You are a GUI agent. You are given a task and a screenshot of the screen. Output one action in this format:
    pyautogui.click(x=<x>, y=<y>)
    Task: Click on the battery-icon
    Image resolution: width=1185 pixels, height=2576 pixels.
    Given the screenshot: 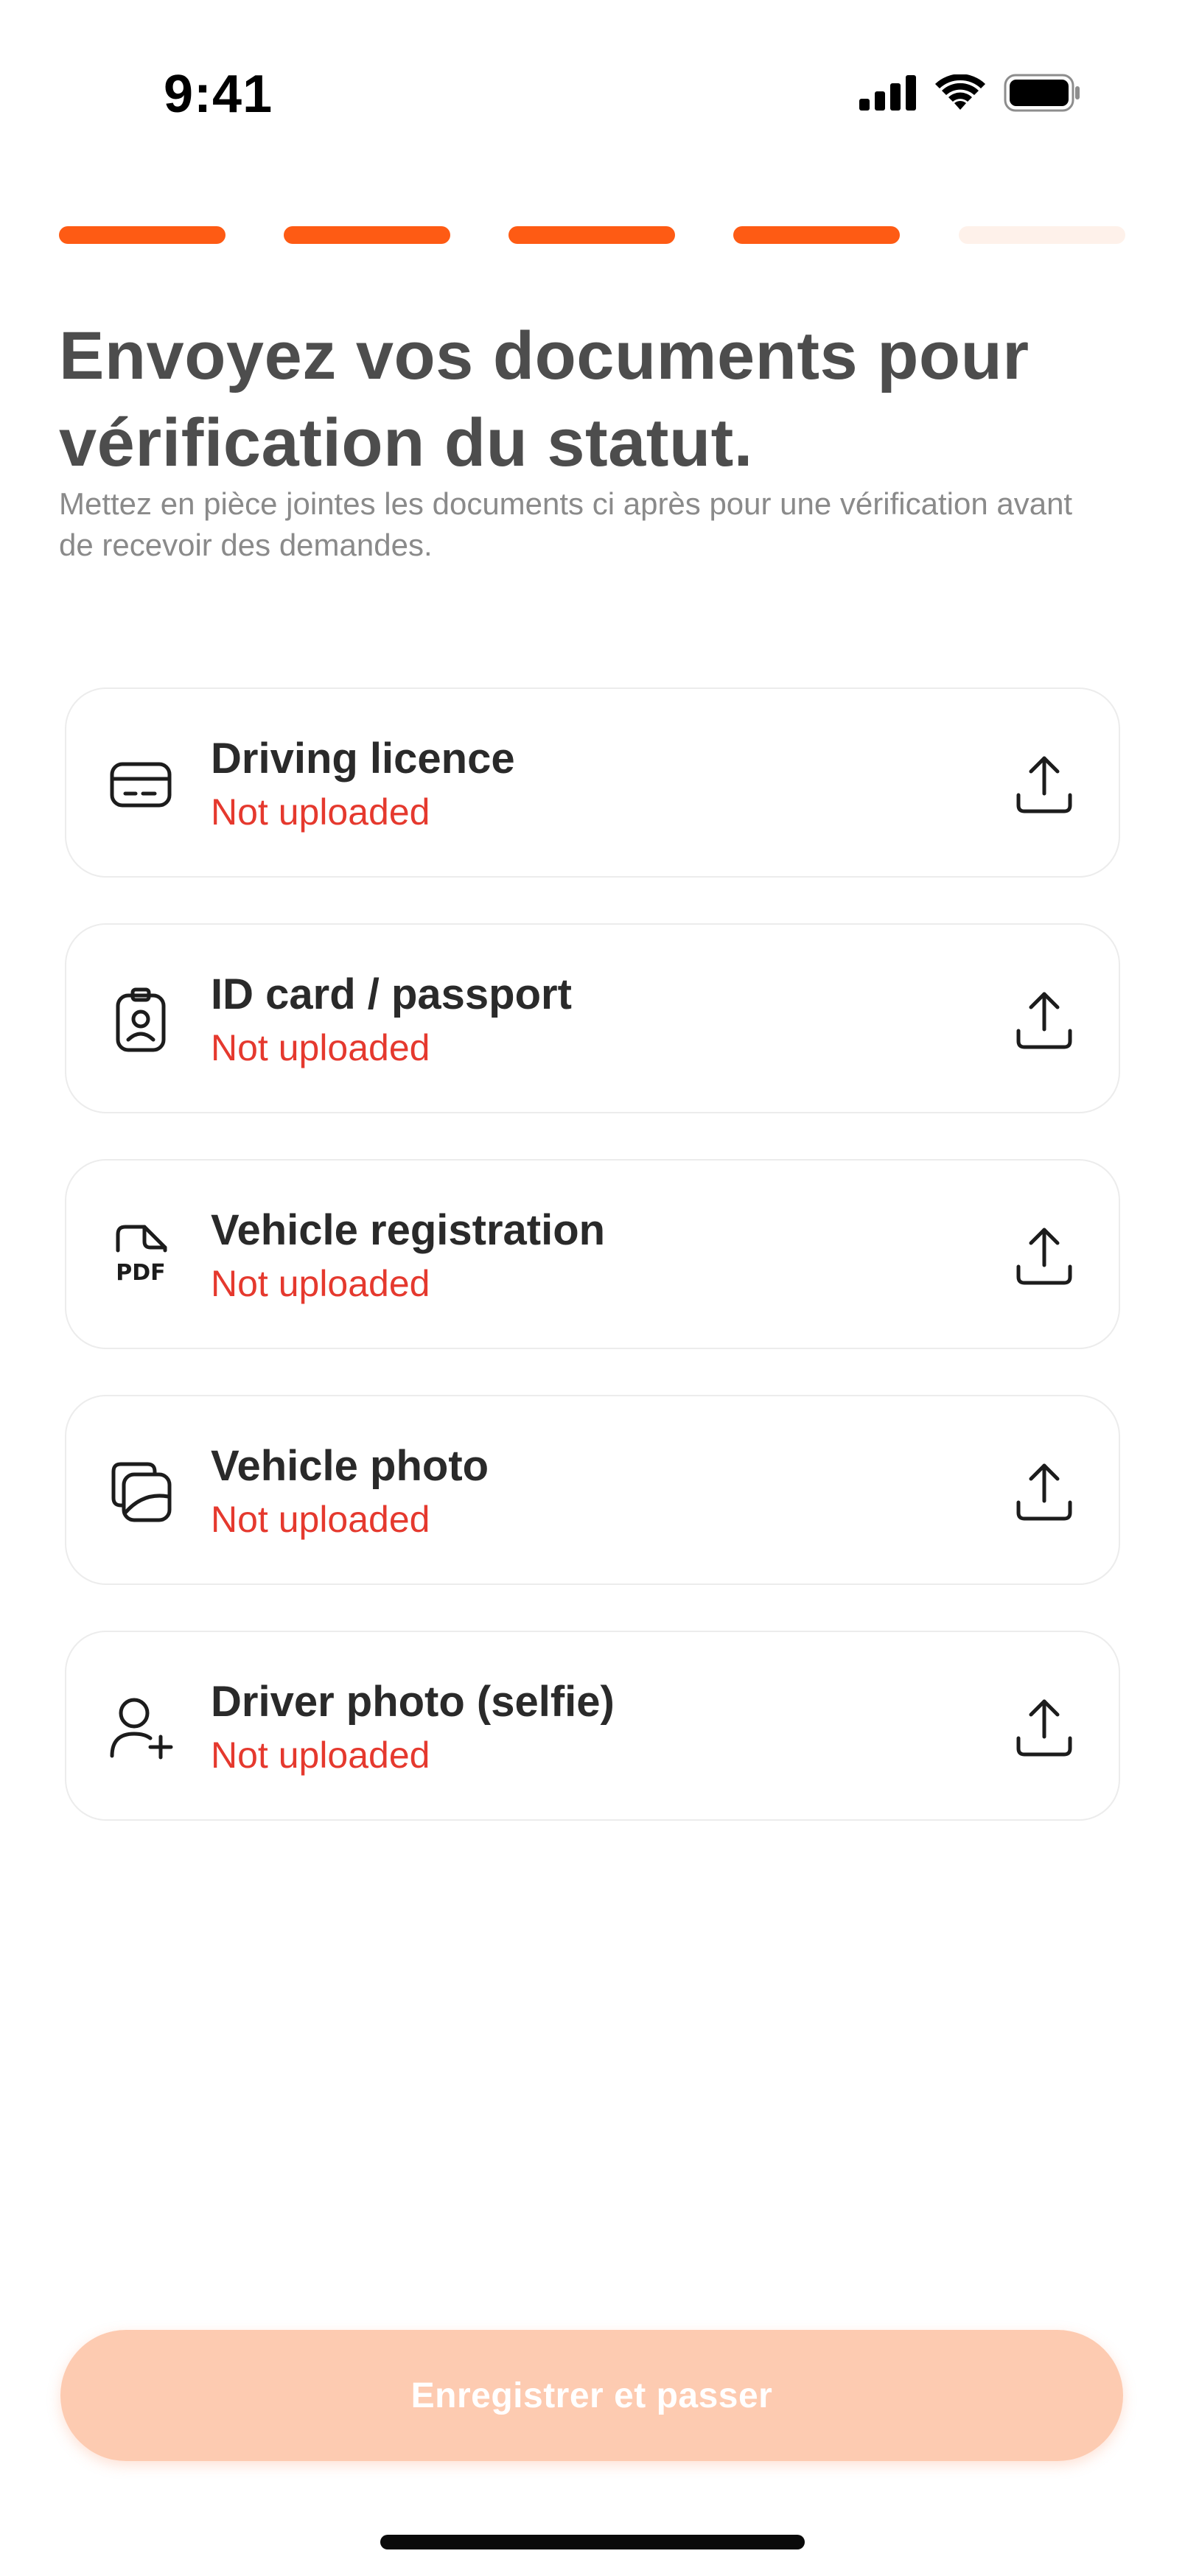 What is the action you would take?
    pyautogui.click(x=1043, y=95)
    